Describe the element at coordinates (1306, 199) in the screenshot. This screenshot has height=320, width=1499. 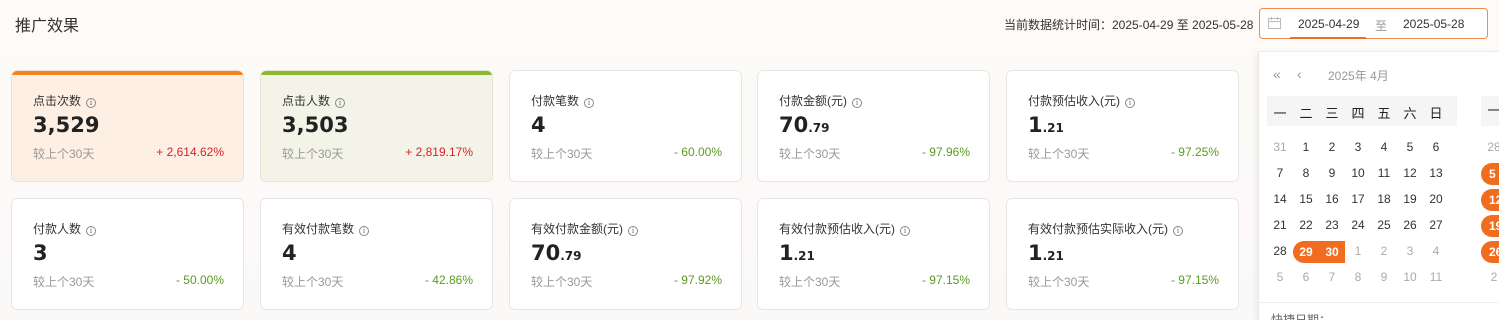
I see `calendar-day: 15` at that location.